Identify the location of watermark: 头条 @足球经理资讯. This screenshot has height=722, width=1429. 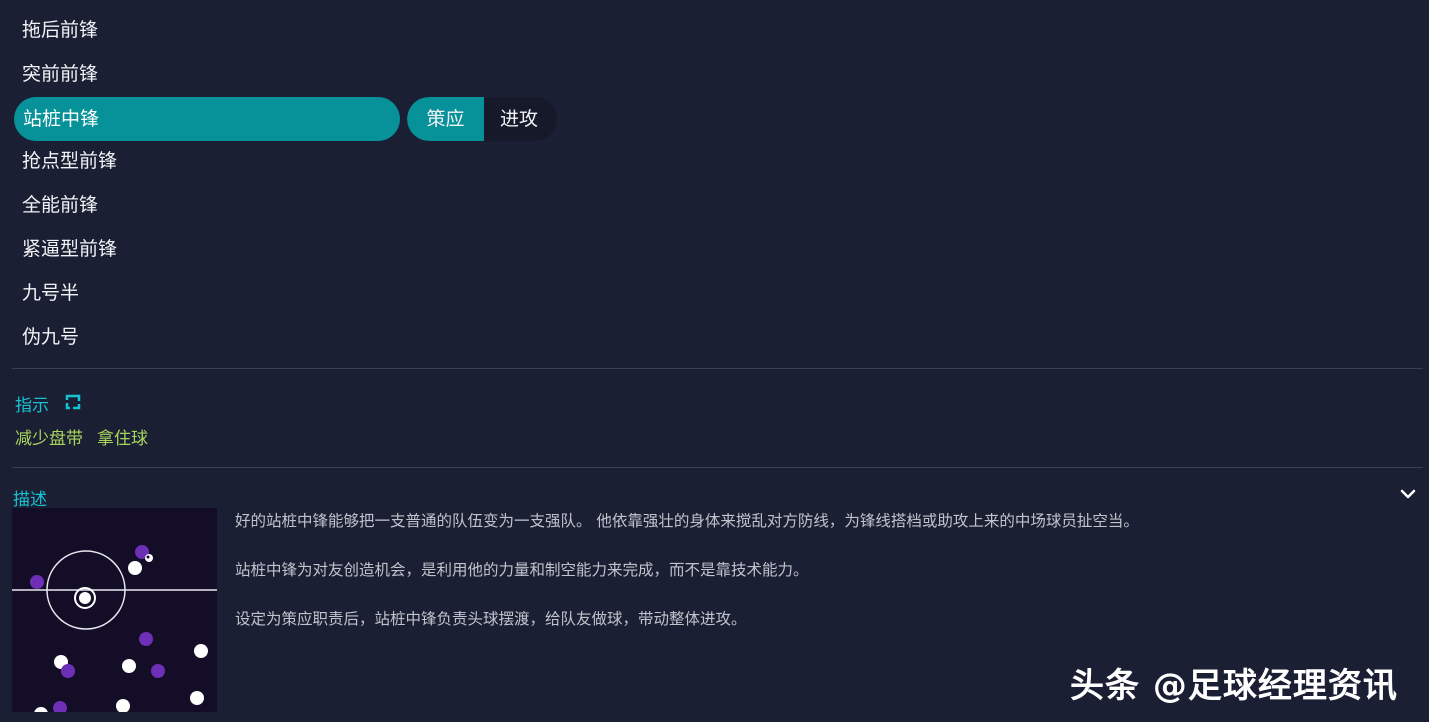
(1234, 686).